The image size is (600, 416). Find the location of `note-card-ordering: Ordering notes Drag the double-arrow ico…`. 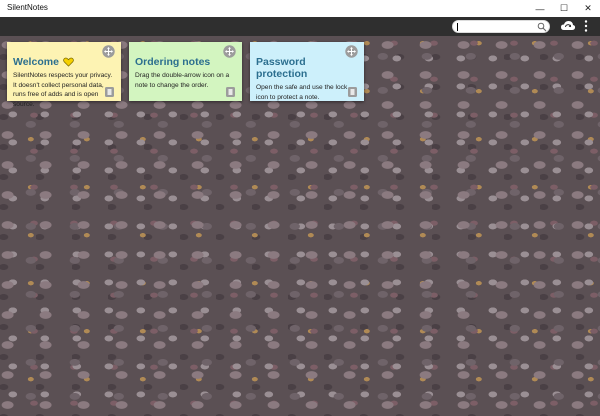

note-card-ordering: Ordering notes Drag the double-arrow ico… is located at coordinates (185, 71).